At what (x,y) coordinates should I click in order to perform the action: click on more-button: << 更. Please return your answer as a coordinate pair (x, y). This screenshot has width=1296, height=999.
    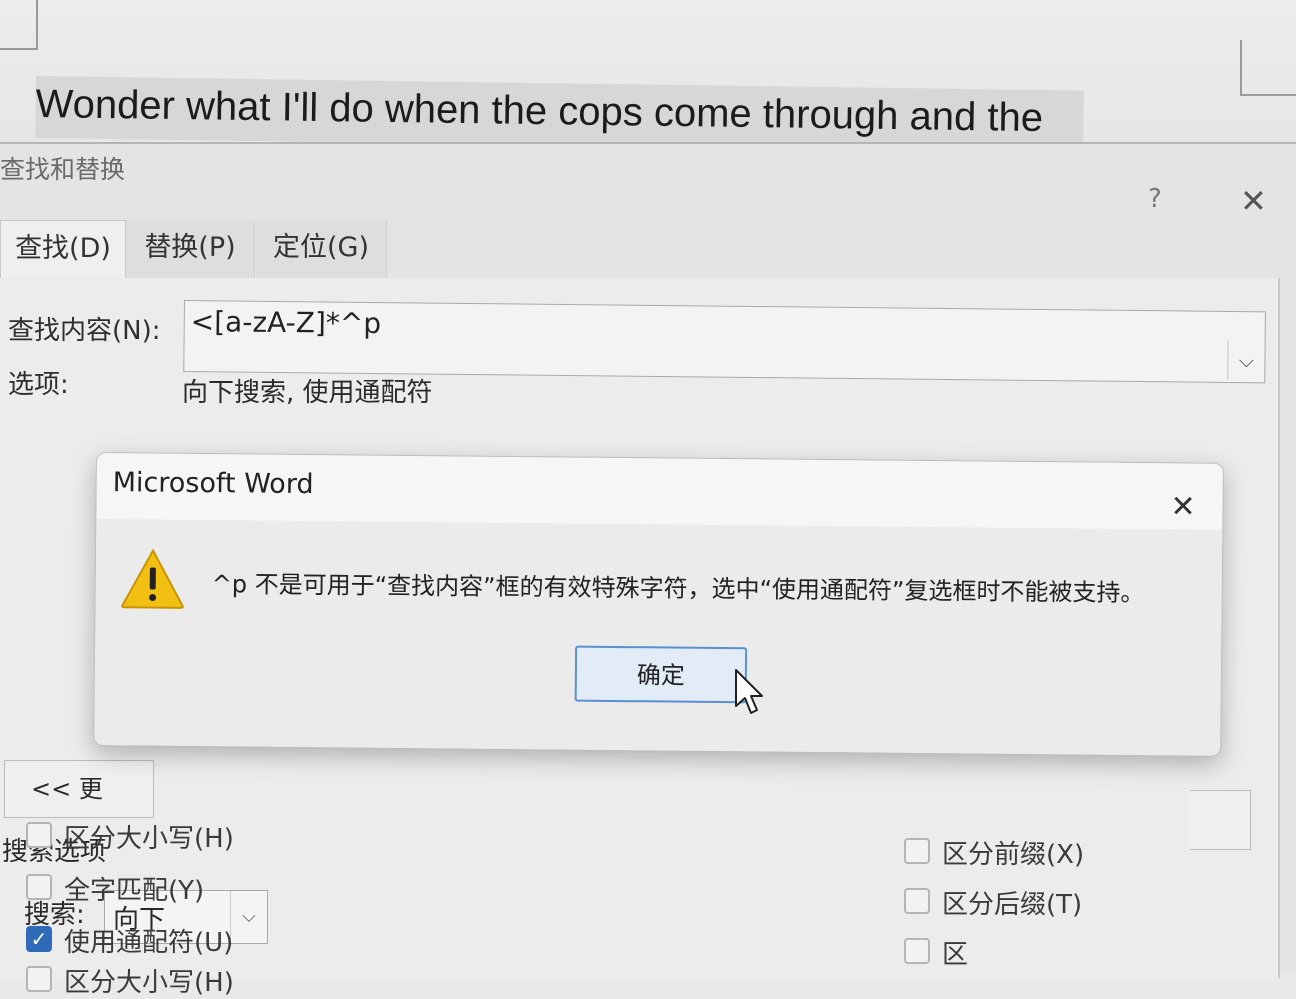
    Looking at the image, I should click on (79, 789).